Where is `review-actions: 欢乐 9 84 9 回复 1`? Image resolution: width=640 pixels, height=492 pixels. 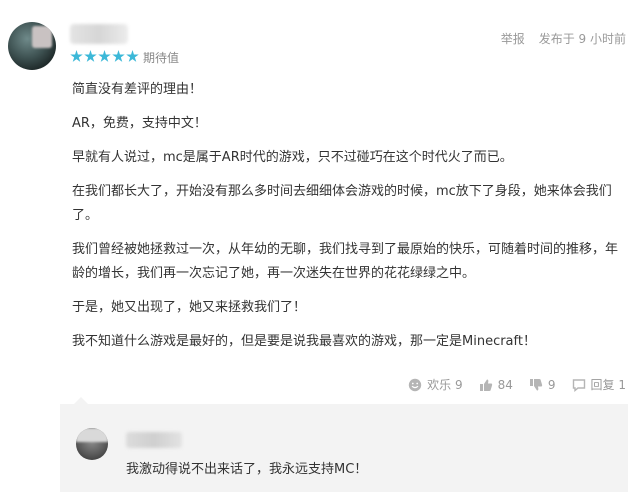
review-actions: 欢乐 9 84 9 回复 1 is located at coordinates (517, 384).